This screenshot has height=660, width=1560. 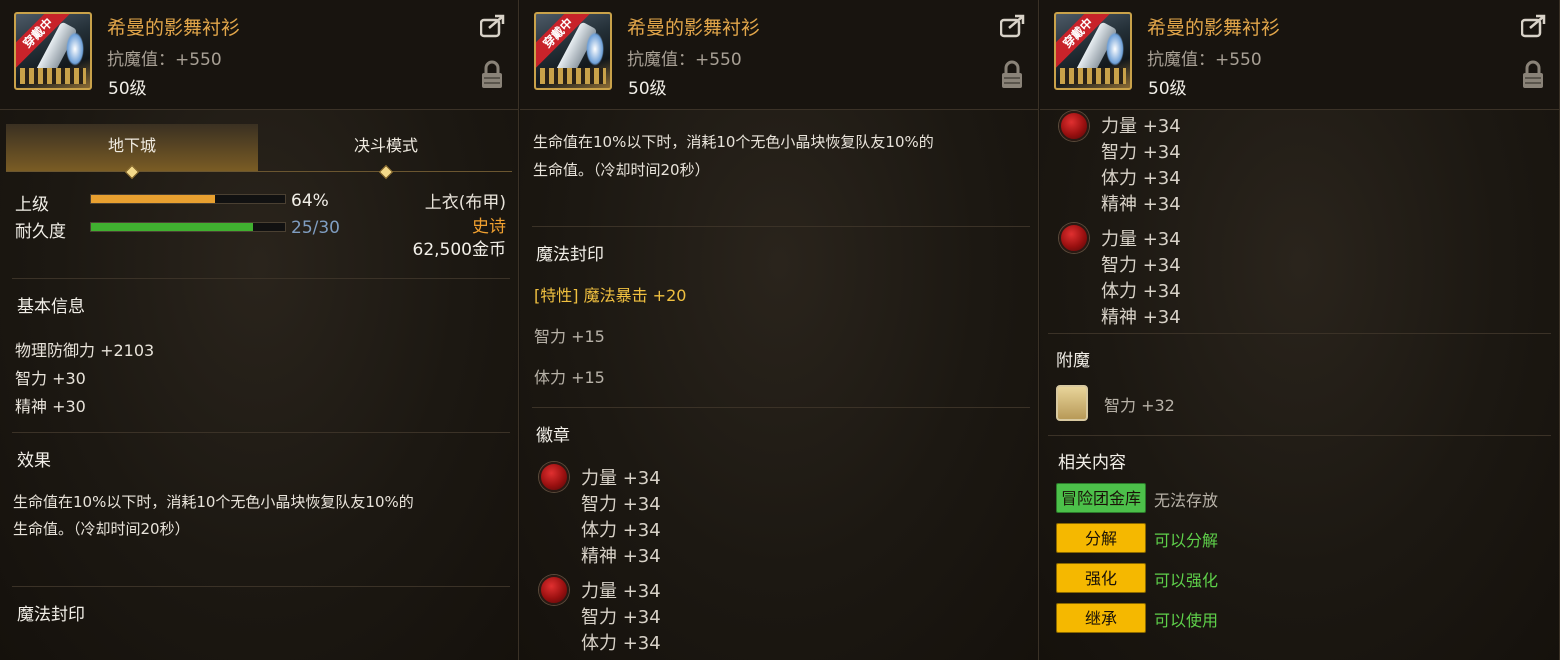 What do you see at coordinates (459, 250) in the screenshot?
I see `price: 62,500金币` at bounding box center [459, 250].